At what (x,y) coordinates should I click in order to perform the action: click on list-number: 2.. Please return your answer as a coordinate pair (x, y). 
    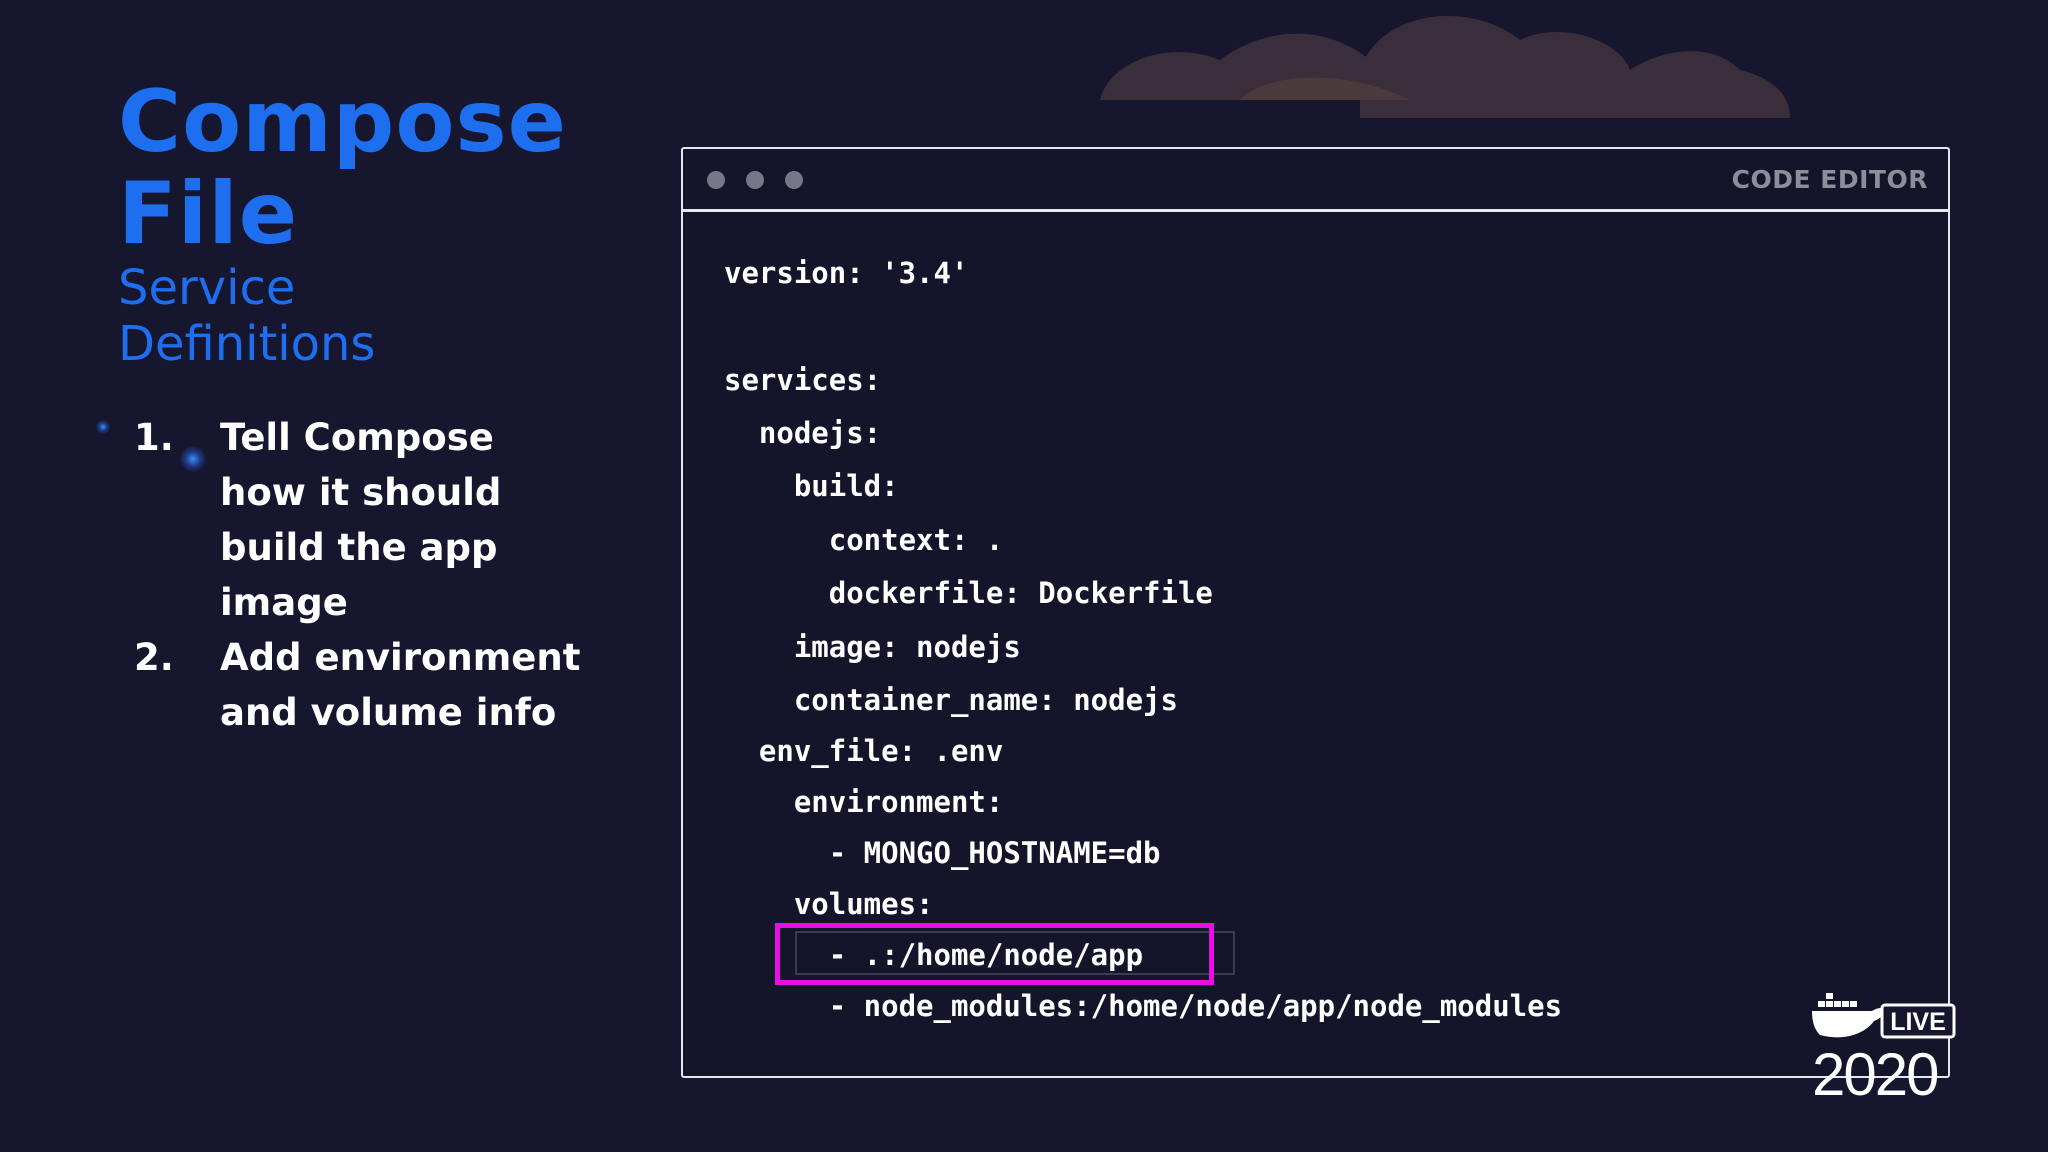
    Looking at the image, I should click on (154, 657).